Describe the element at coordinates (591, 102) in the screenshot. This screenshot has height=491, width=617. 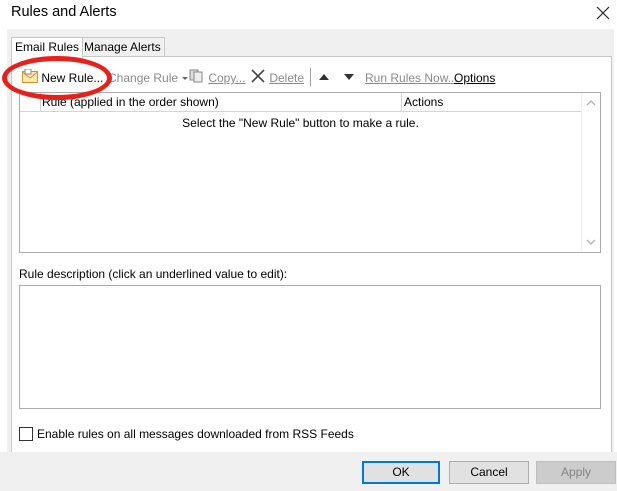
I see `scroll-up-icon` at that location.